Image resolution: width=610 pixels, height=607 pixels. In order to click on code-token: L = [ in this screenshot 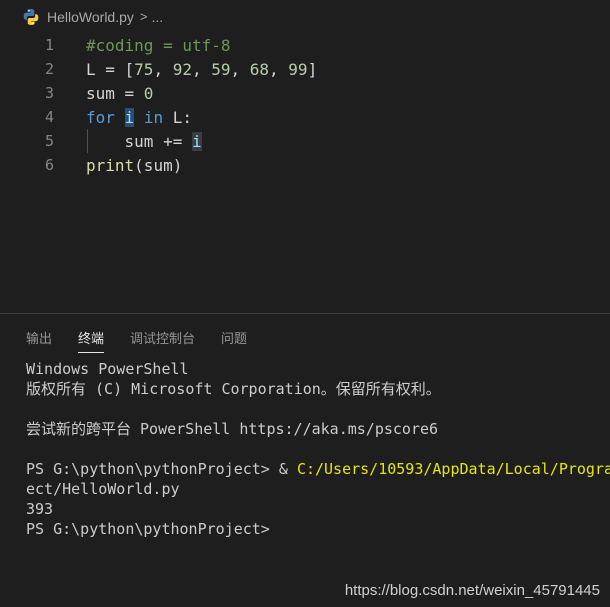, I will do `click(110, 69)`.